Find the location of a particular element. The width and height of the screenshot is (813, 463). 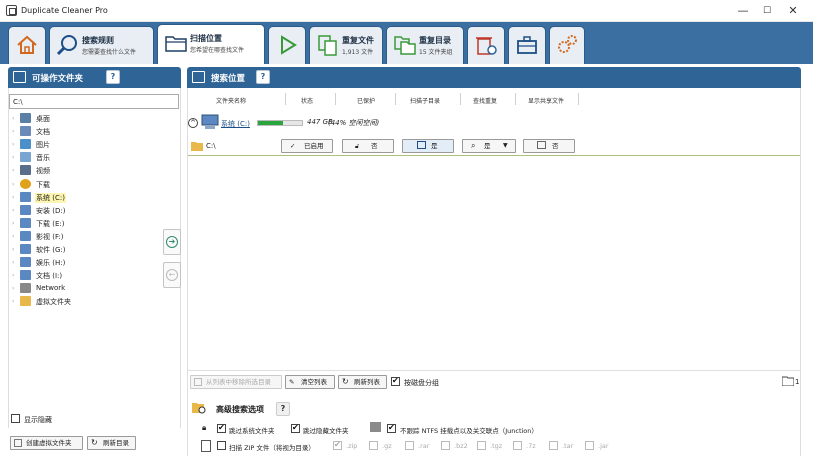

virtual-folder-icon is located at coordinates (25, 301).